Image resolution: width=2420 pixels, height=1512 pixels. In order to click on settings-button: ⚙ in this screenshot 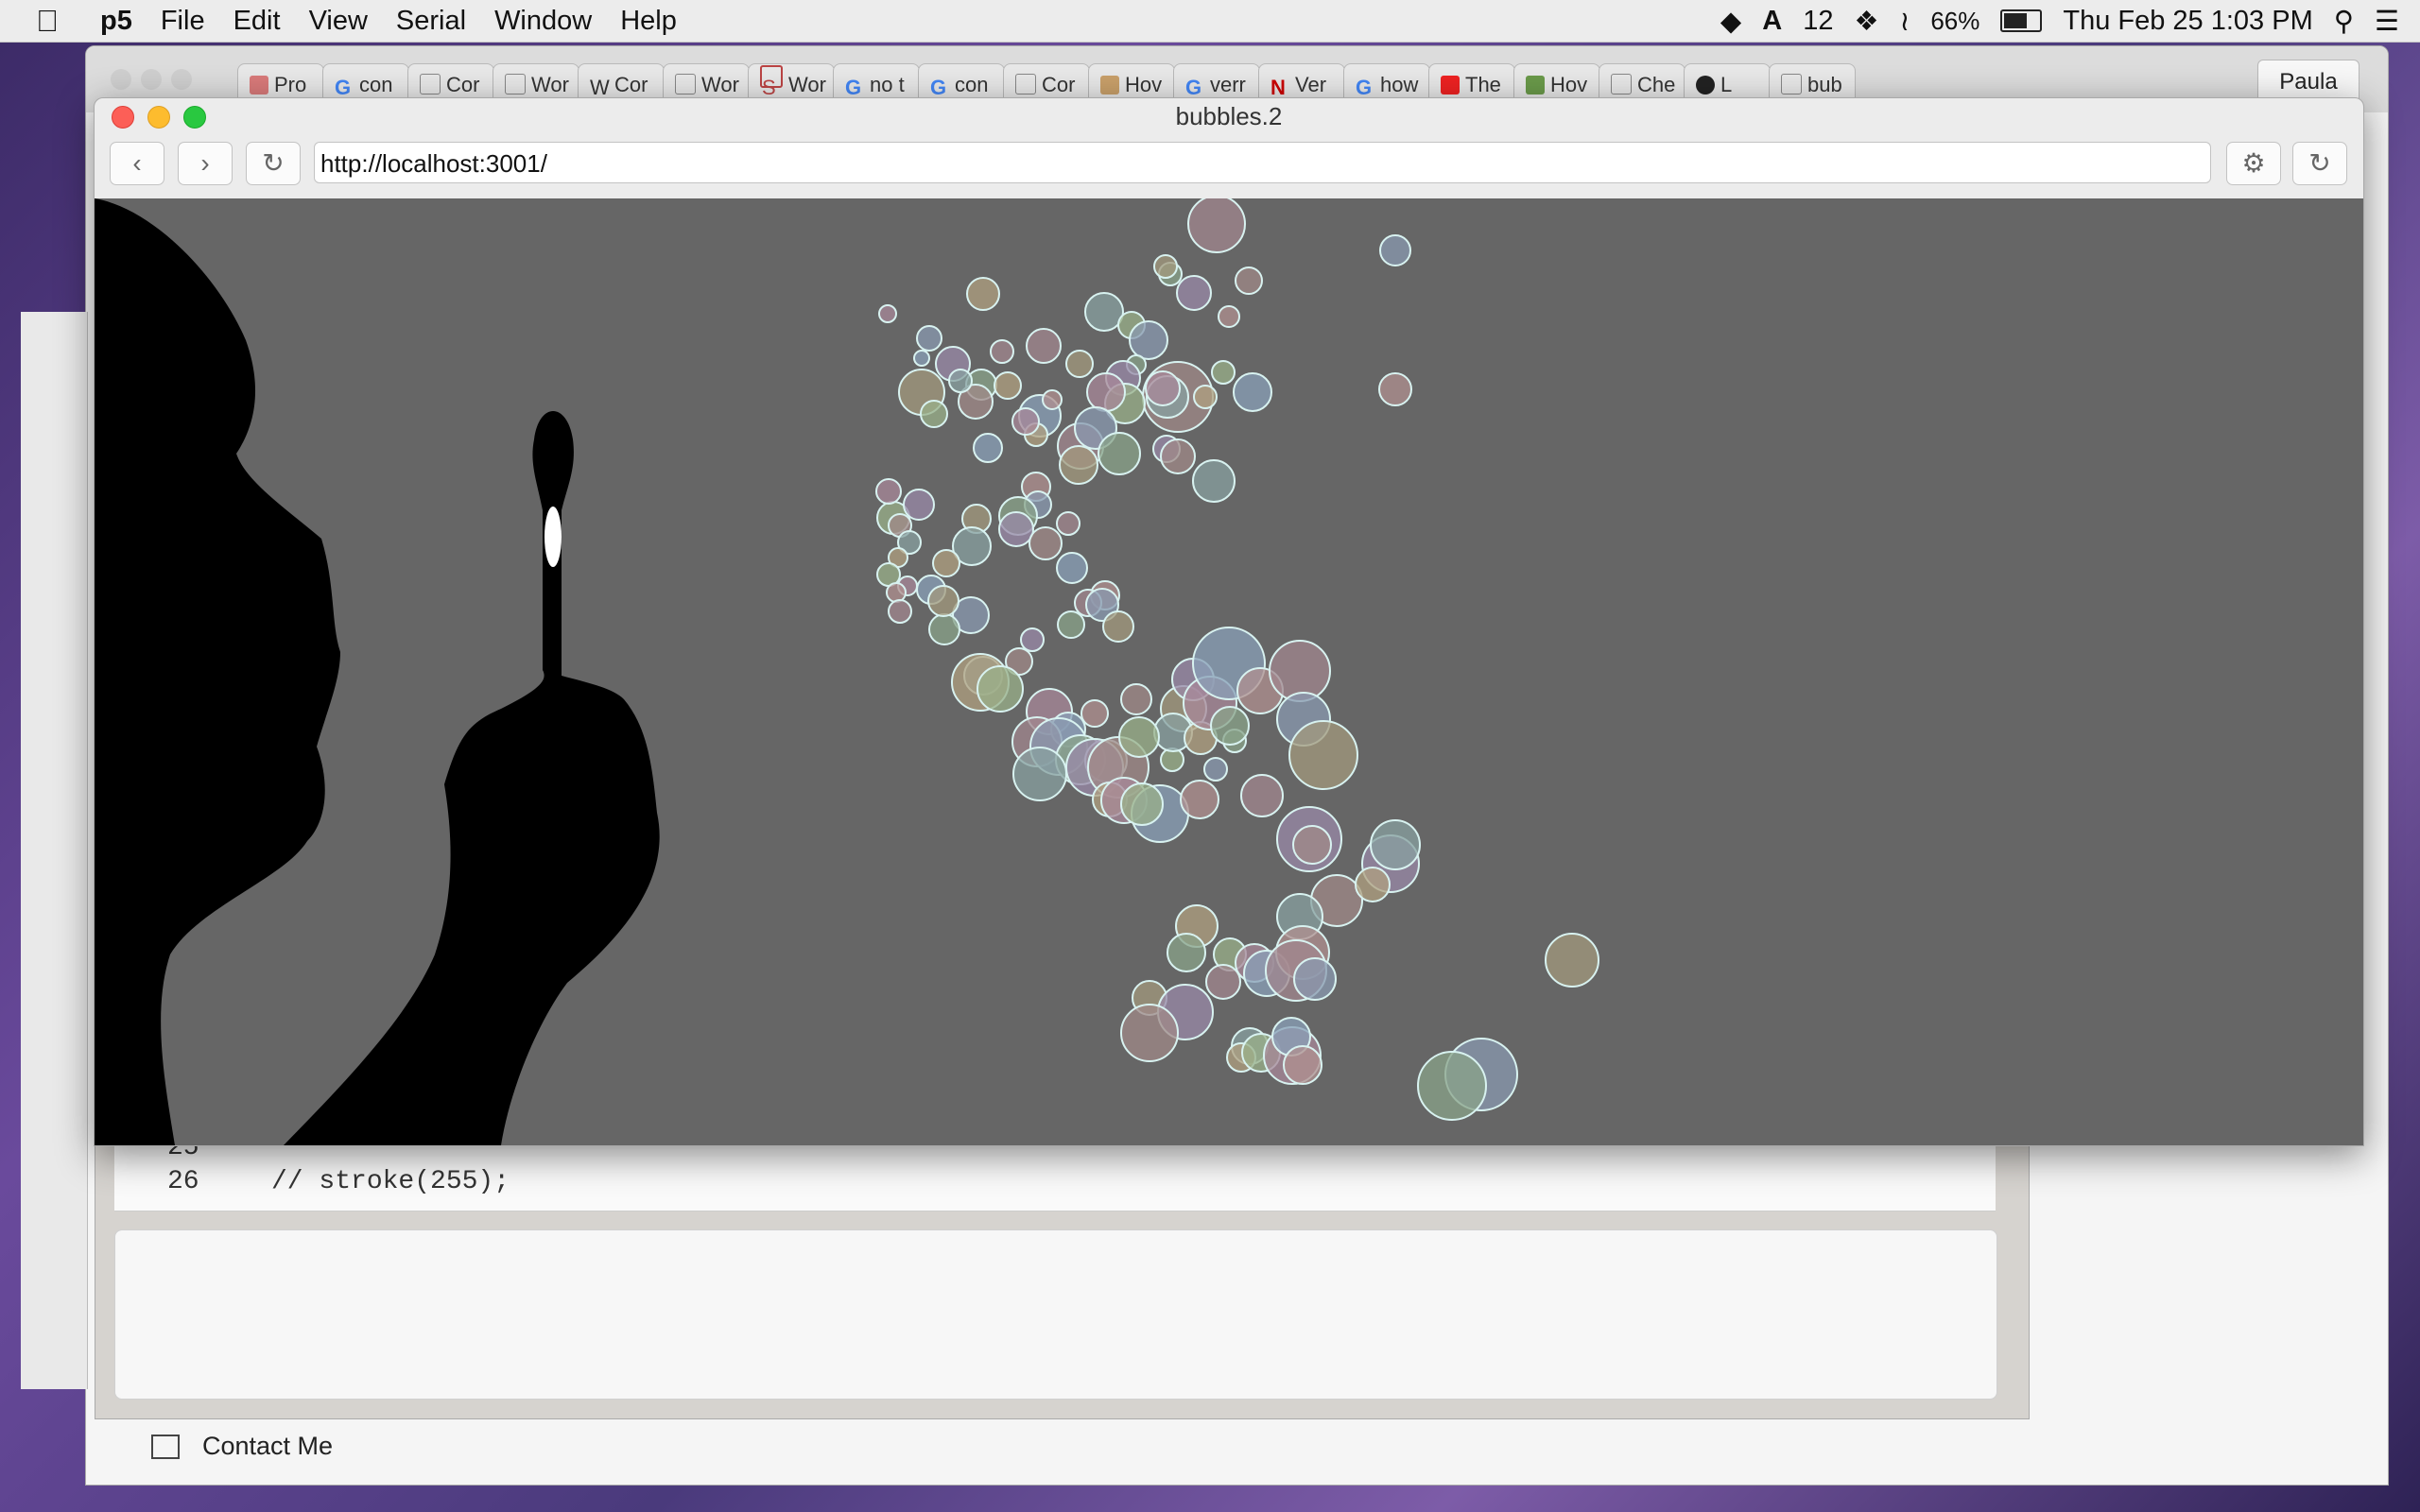, I will do `click(2253, 163)`.